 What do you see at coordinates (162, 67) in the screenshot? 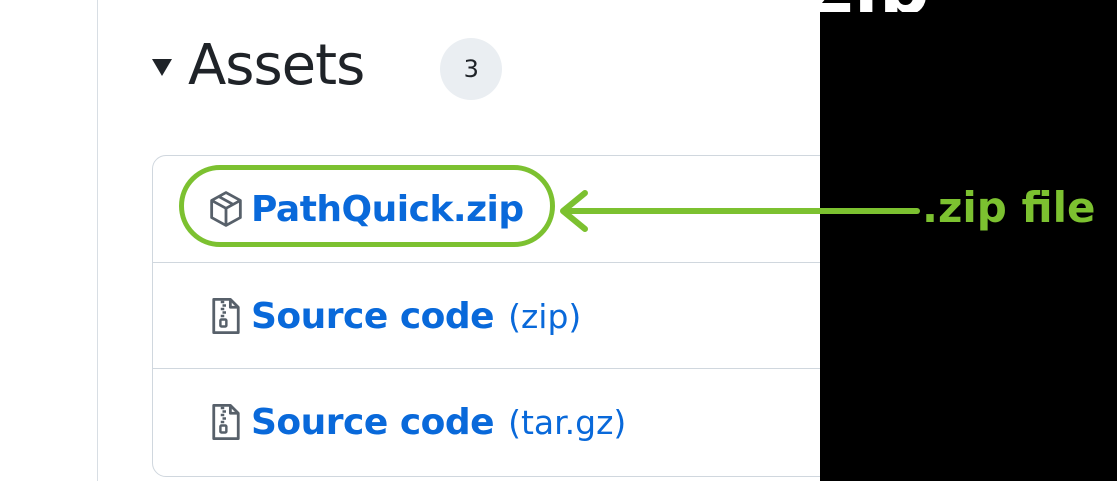
I see `caret-down-icon` at bounding box center [162, 67].